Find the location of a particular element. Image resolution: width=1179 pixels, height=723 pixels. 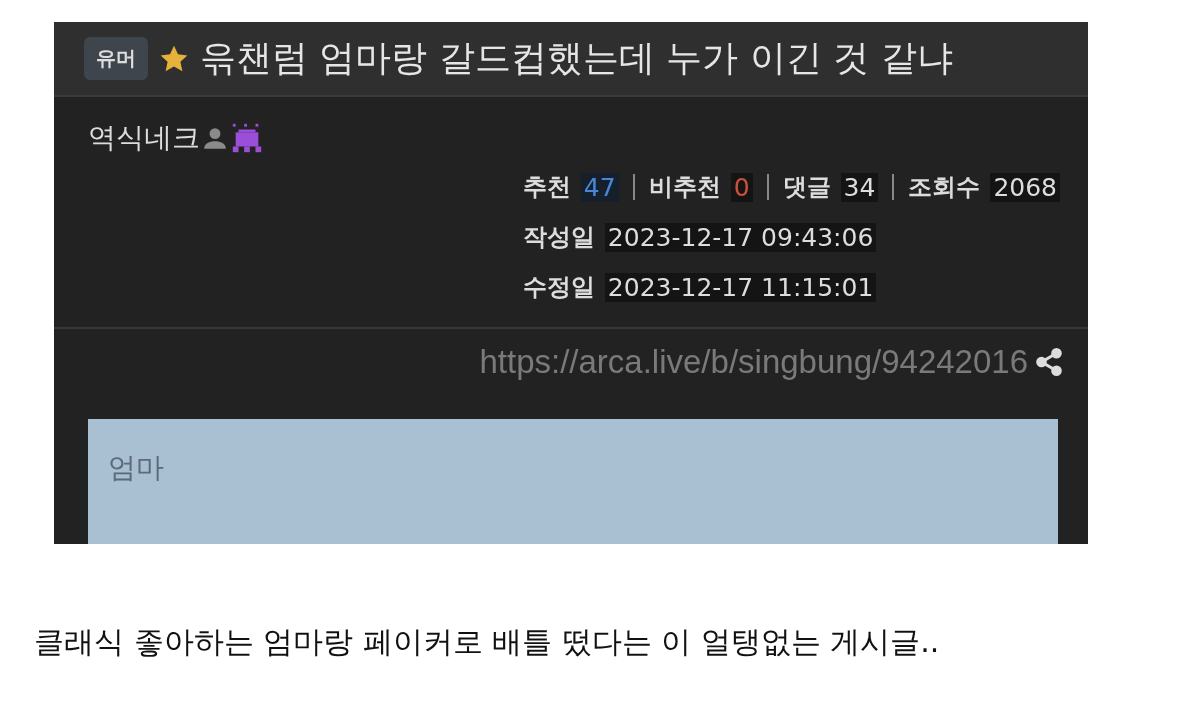

category-tag: 유머 is located at coordinates (116, 58).